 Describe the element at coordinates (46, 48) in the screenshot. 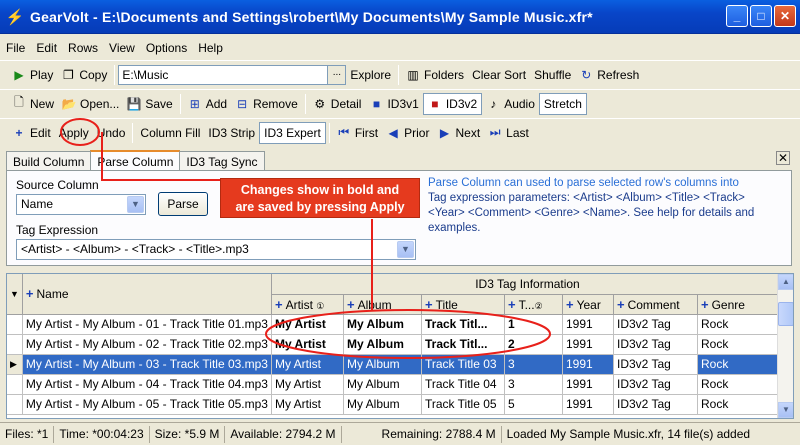

I see `menu-edit: Edit` at that location.